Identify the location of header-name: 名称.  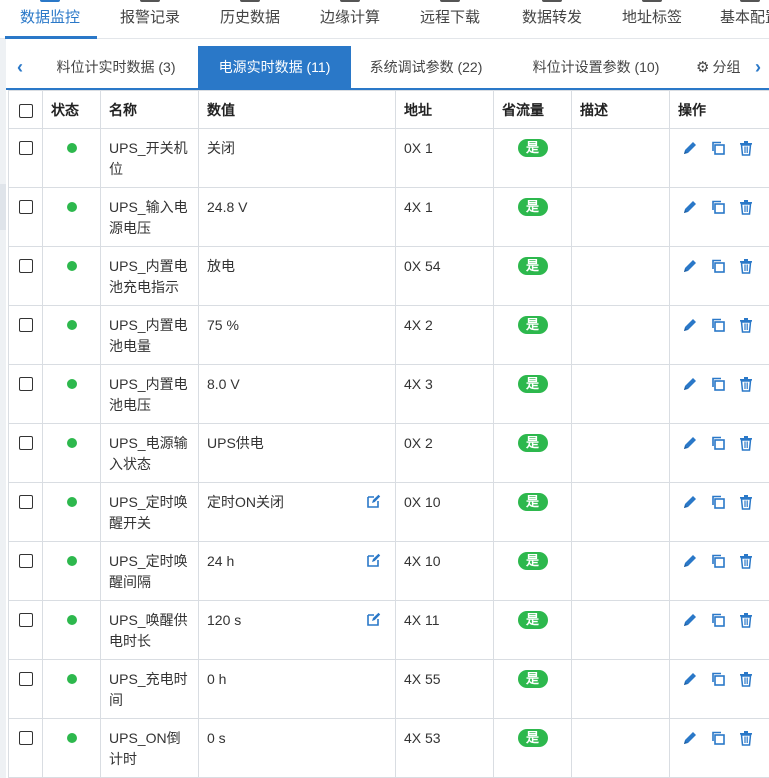
(149, 109).